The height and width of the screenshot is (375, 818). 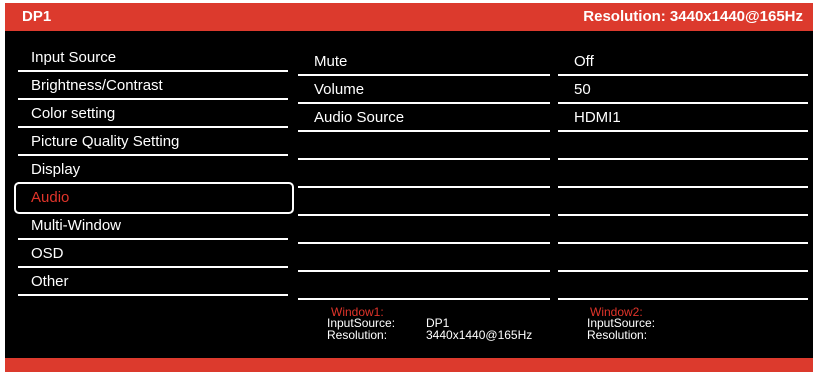 I want to click on menu-item-label: Brightness/Contrast, so click(x=97, y=85).